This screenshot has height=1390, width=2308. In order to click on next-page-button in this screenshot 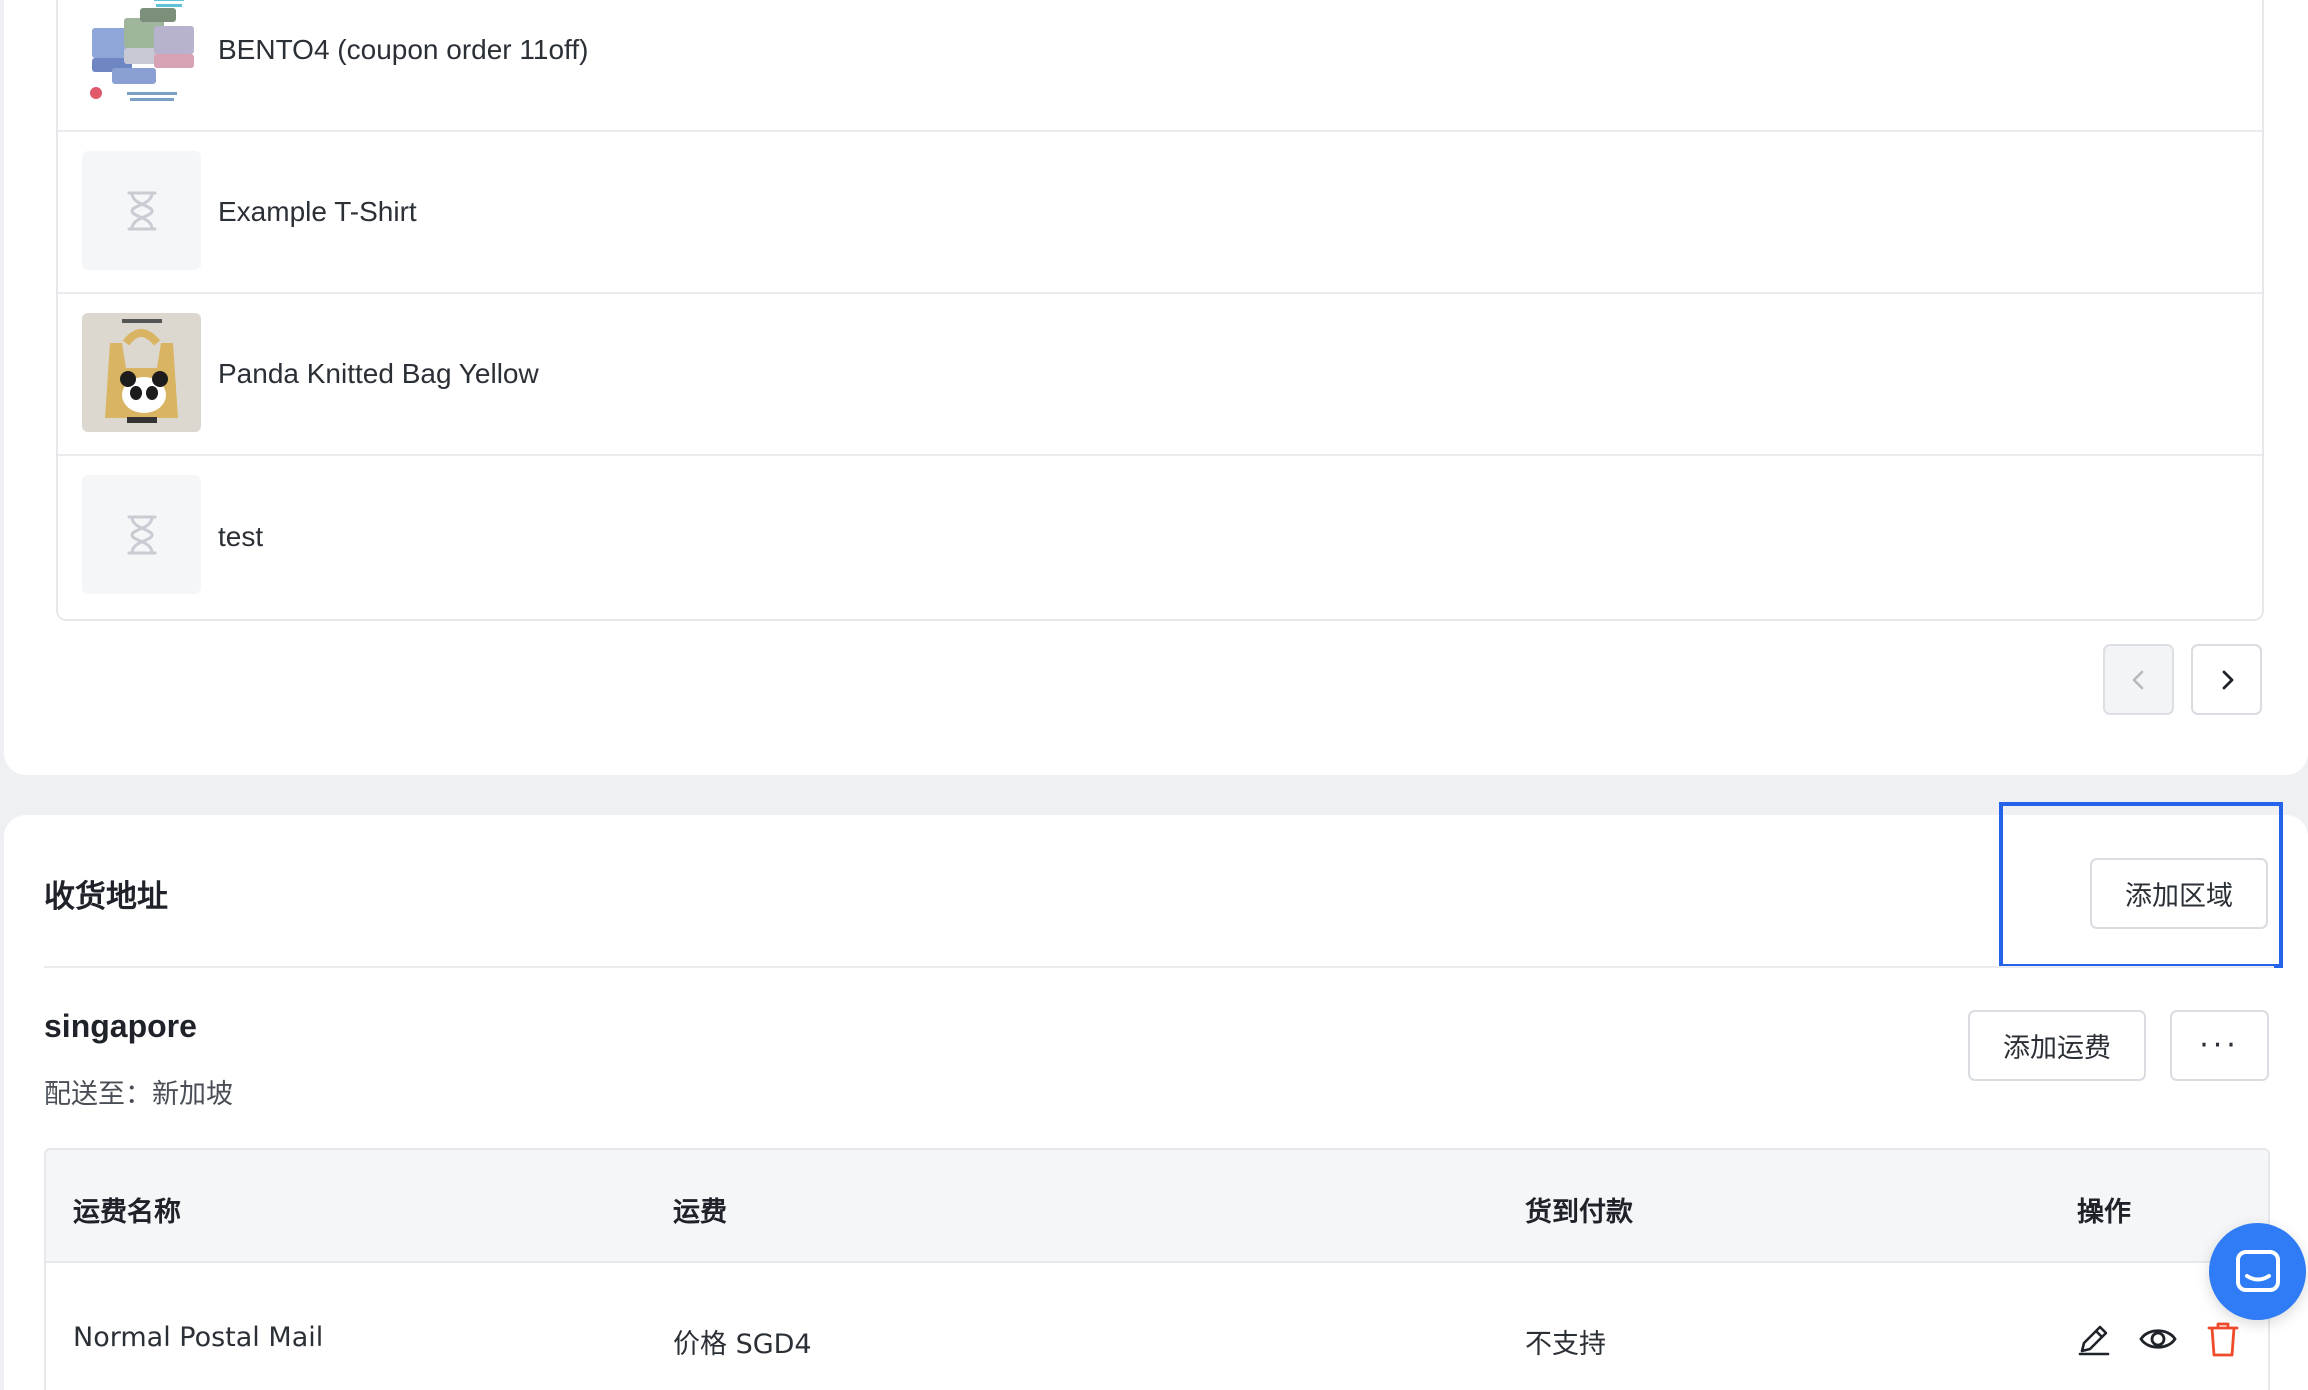, I will do `click(2226, 679)`.